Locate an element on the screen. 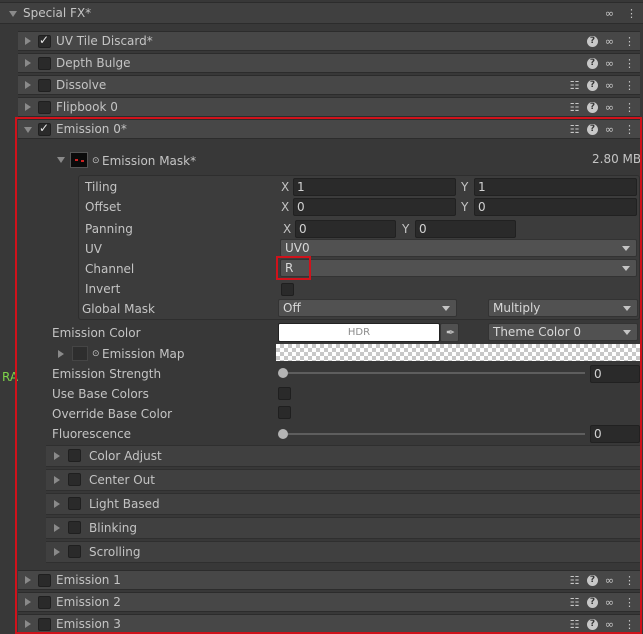  module-title: UV Tile Discard* is located at coordinates (104, 41).